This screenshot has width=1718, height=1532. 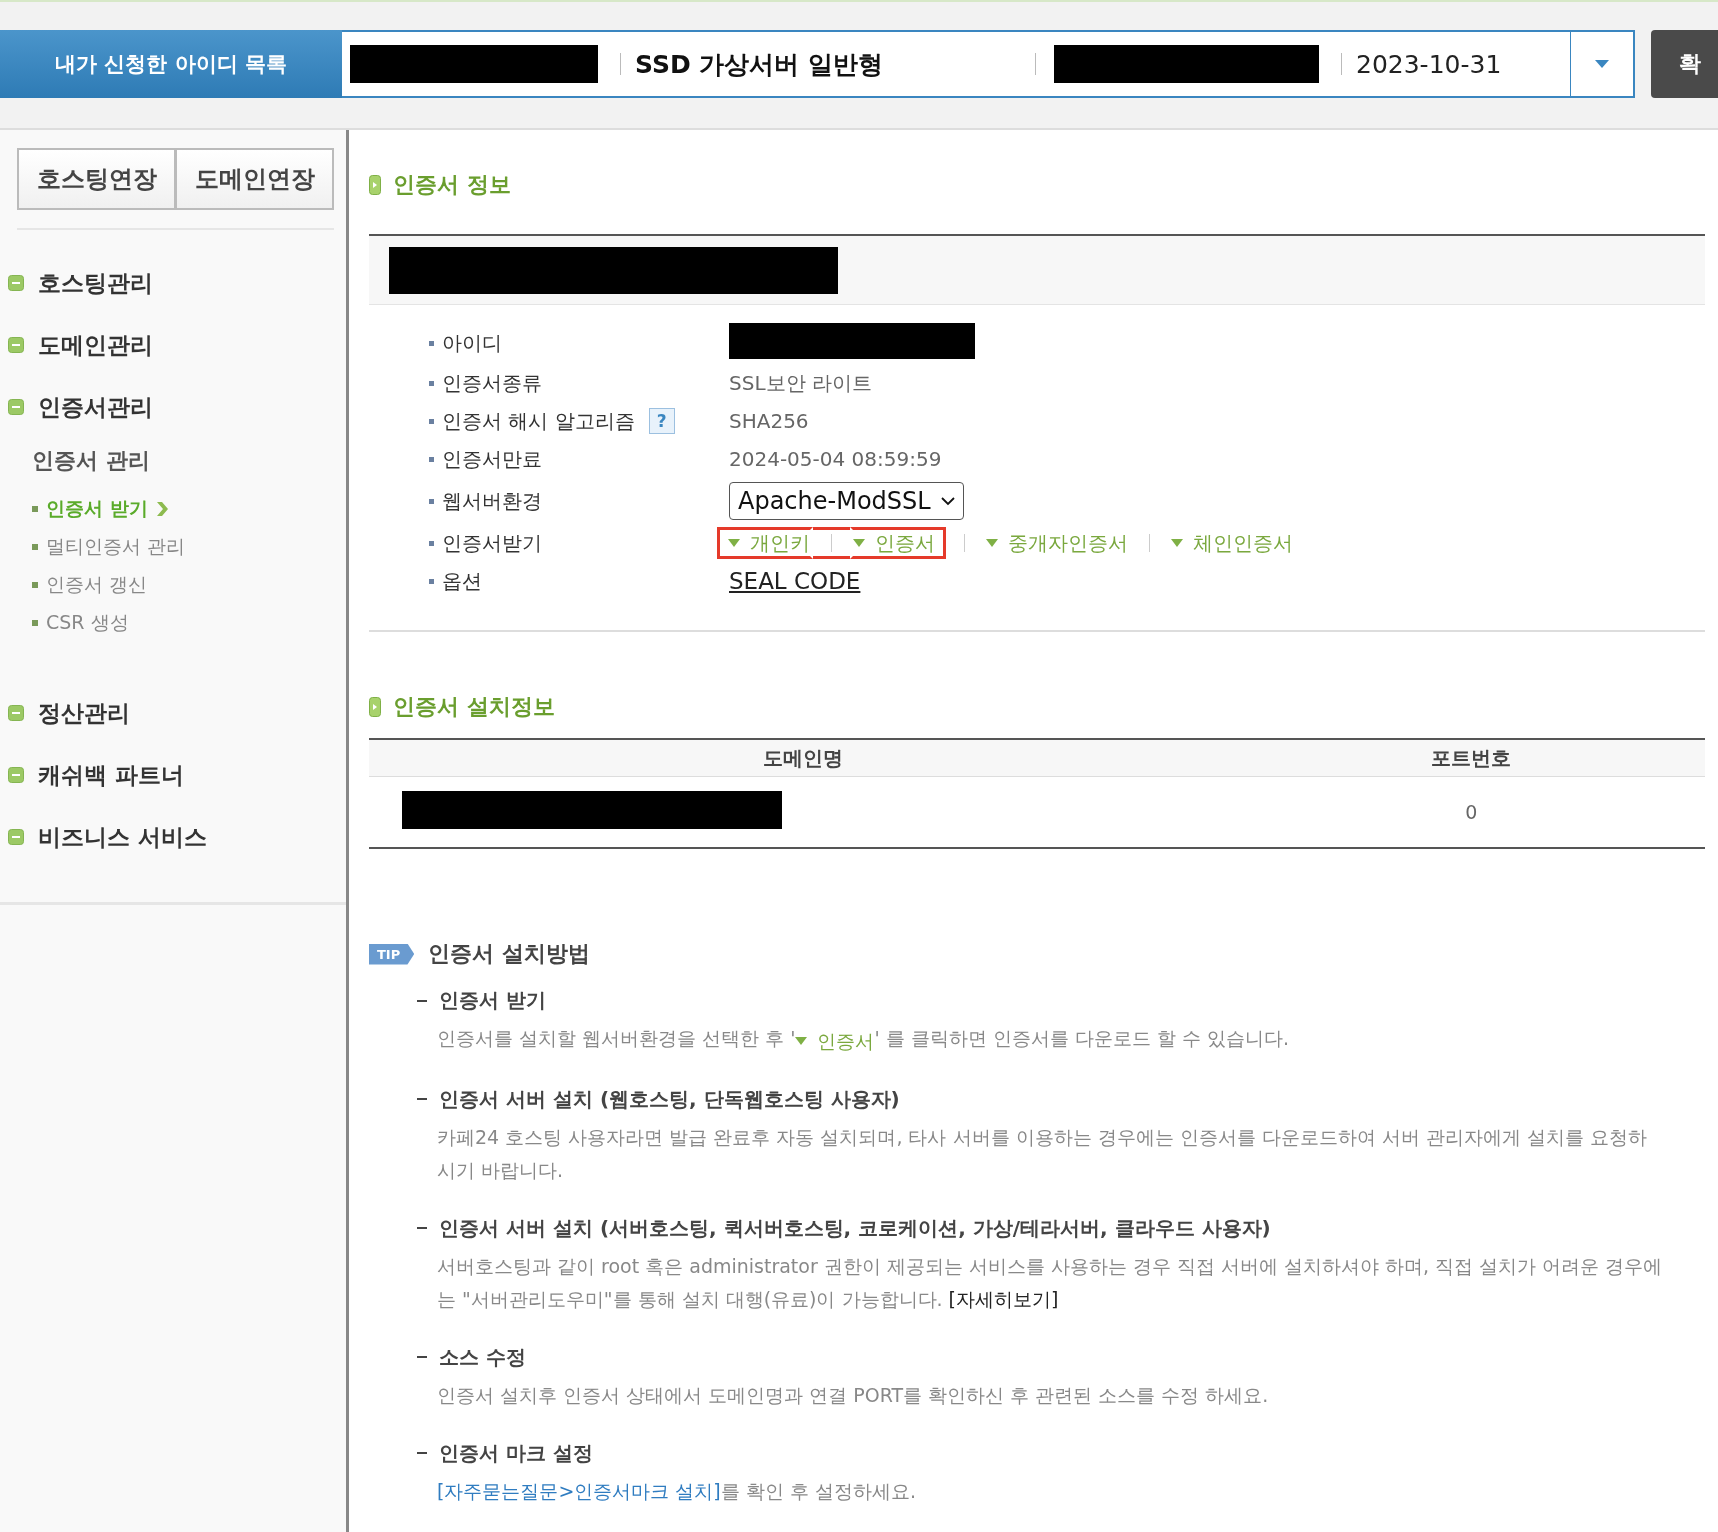 I want to click on field-label: 옵션, so click(x=462, y=581).